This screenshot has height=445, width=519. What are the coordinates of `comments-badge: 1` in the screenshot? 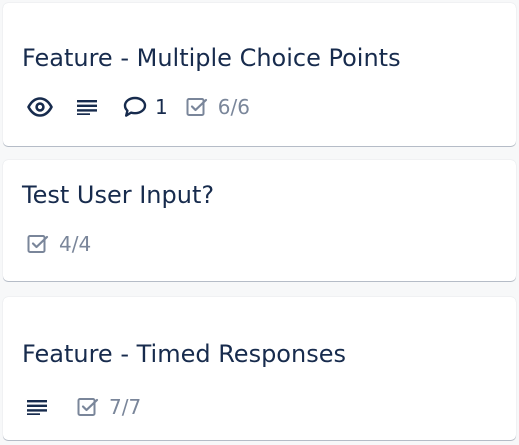 It's located at (145, 107).